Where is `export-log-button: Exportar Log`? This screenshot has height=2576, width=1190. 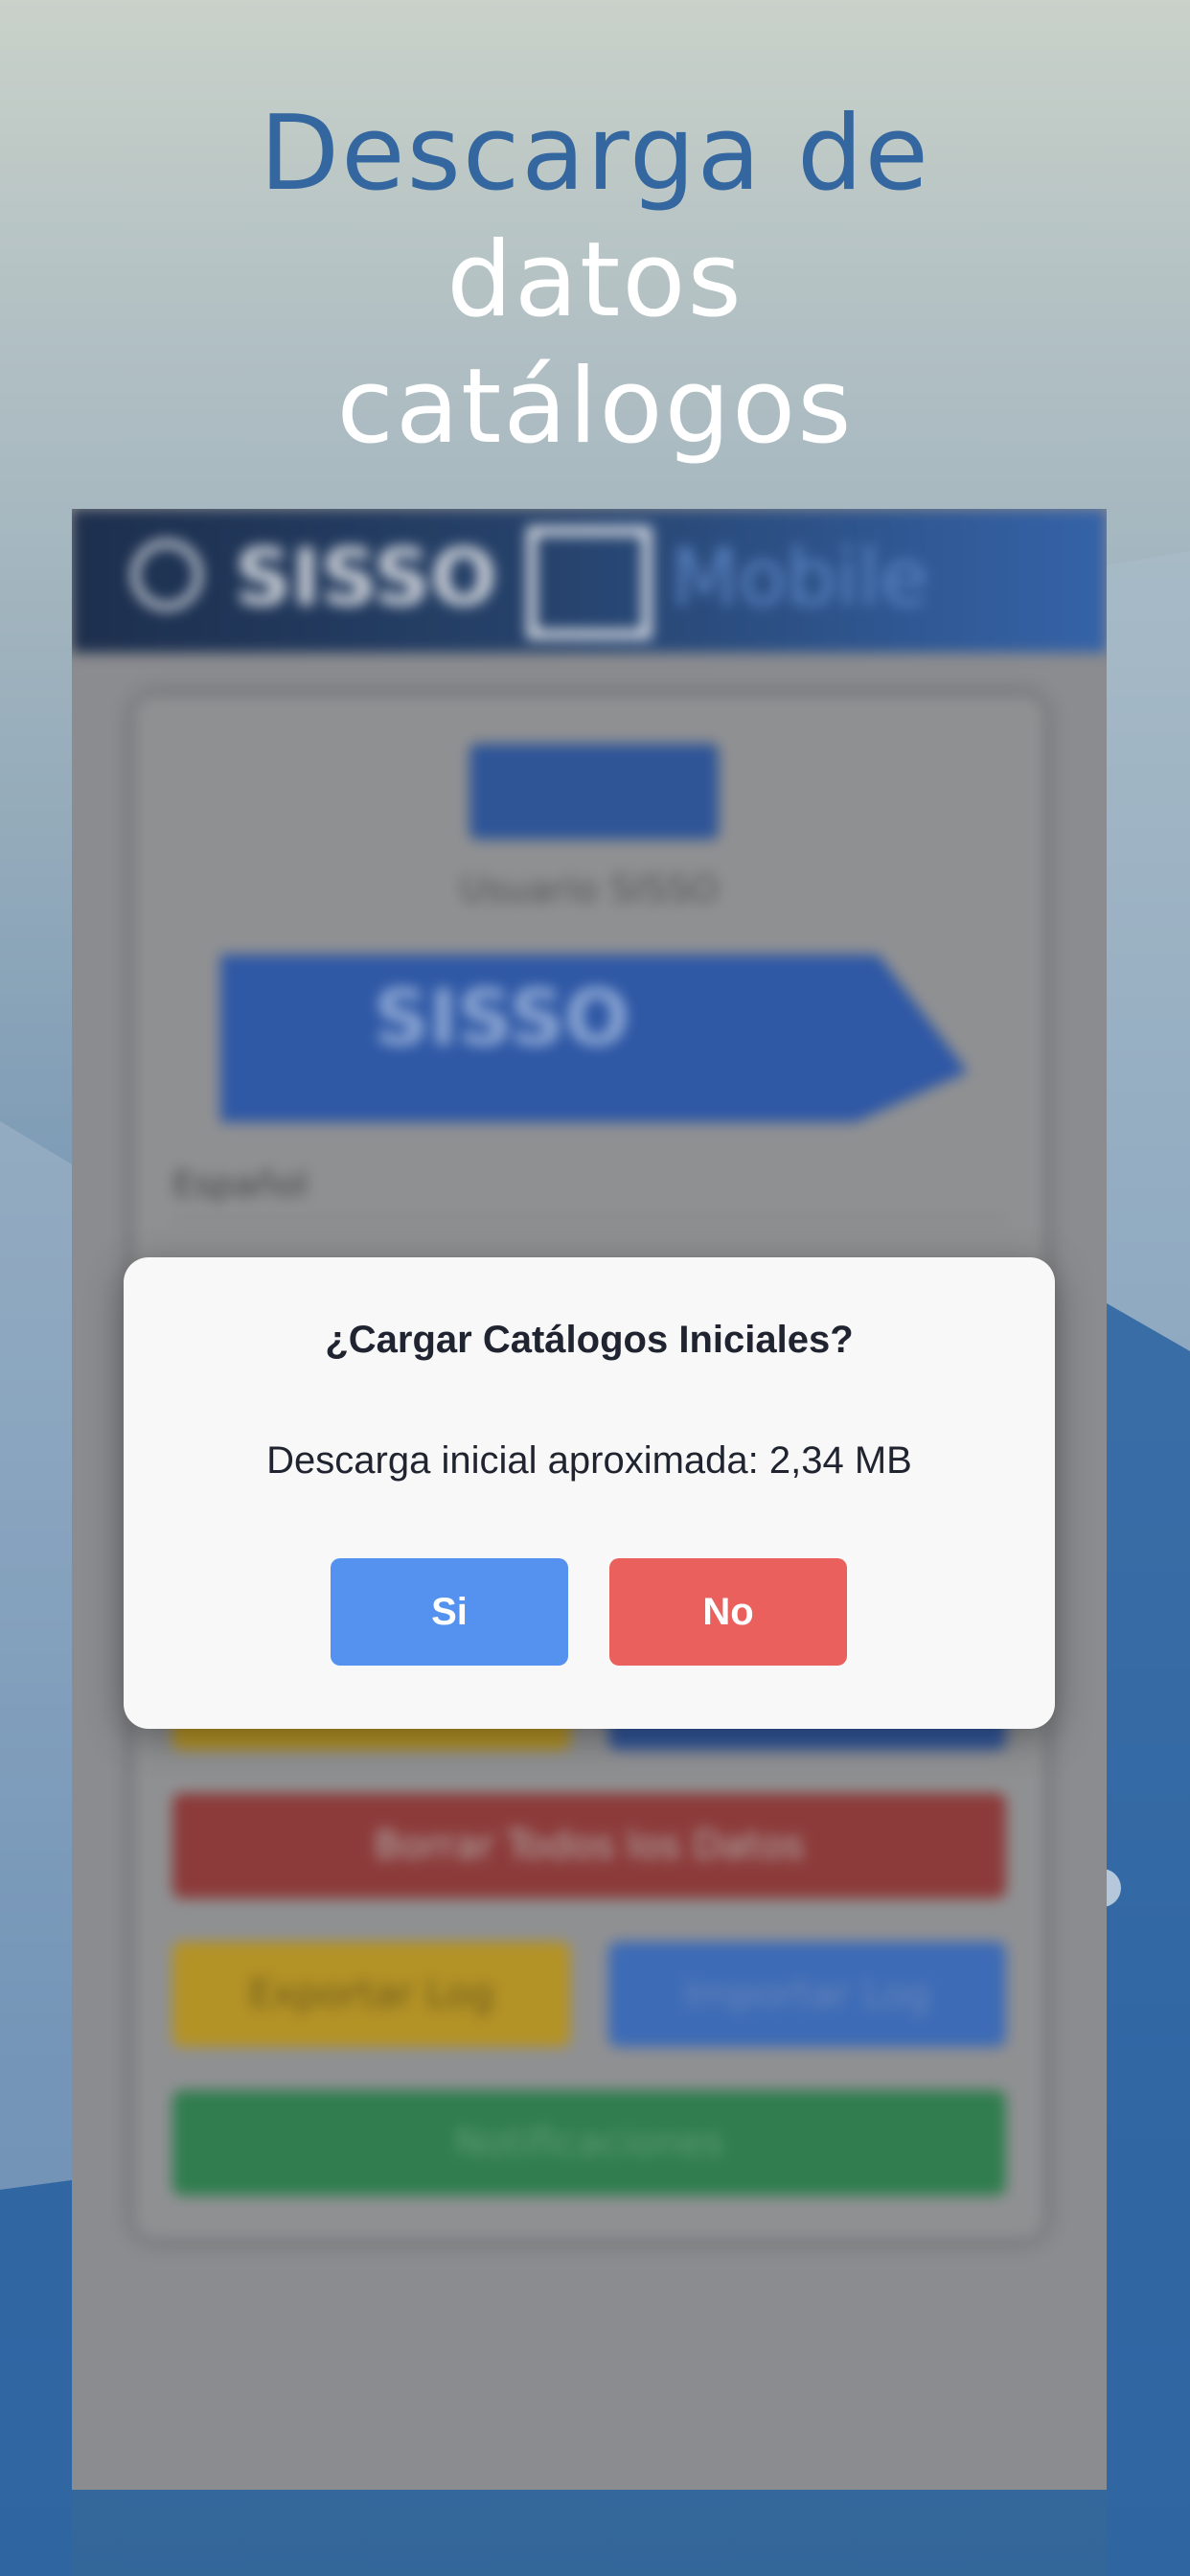
export-log-button: Exportar Log is located at coordinates (371, 1995).